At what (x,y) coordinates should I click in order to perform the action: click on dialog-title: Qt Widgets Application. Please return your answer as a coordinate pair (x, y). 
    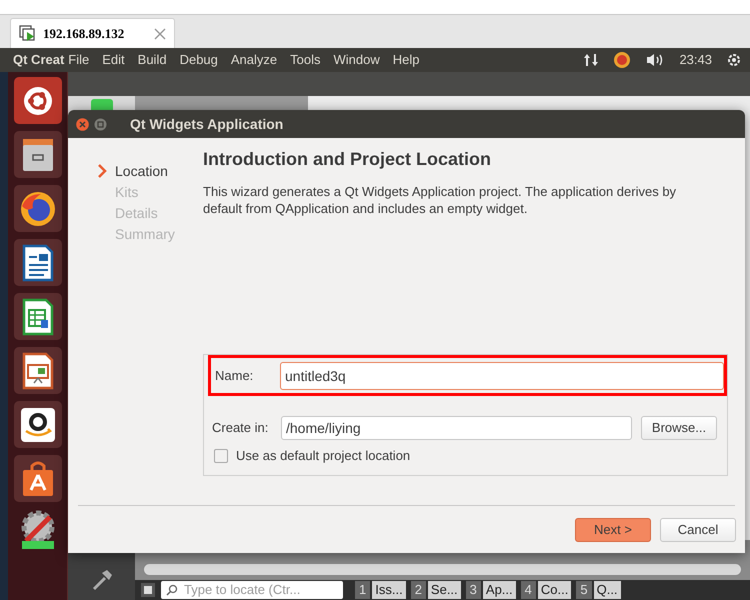
    Looking at the image, I should click on (207, 124).